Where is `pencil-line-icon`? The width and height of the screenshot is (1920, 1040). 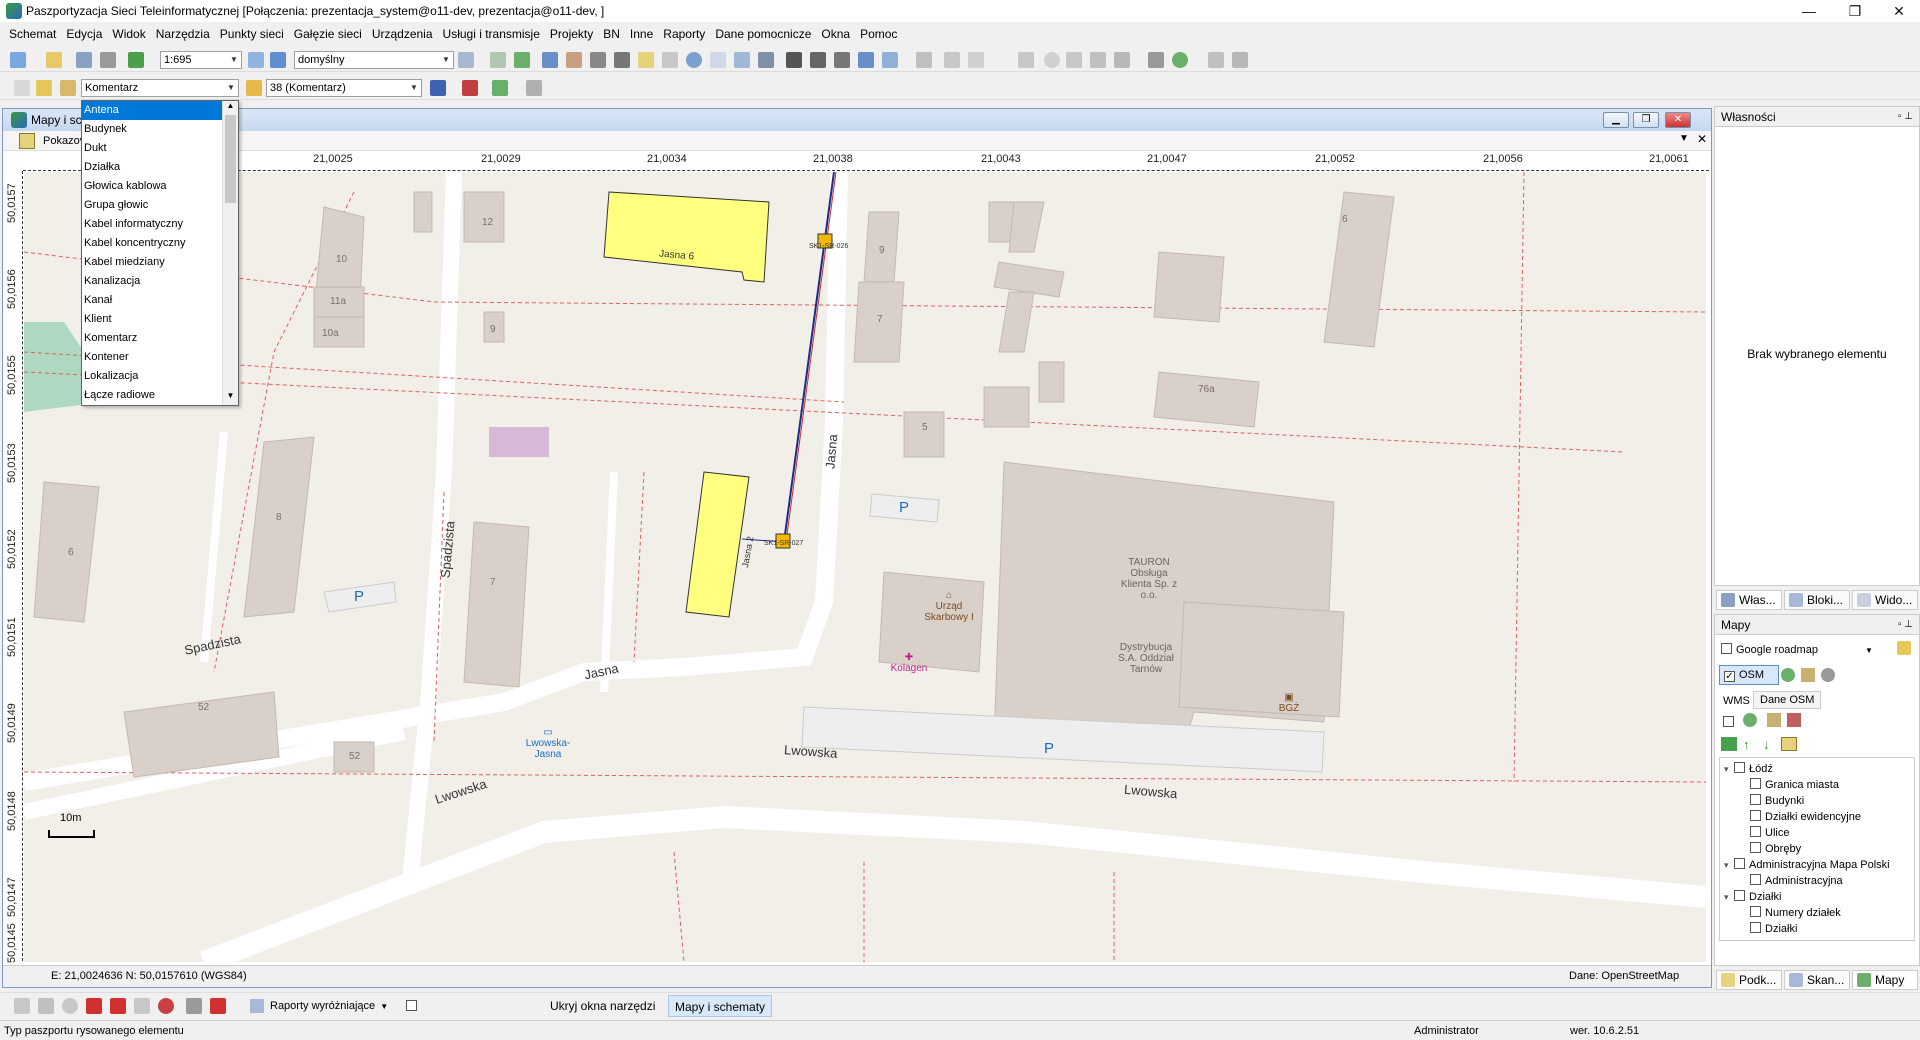 pencil-line-icon is located at coordinates (68, 88).